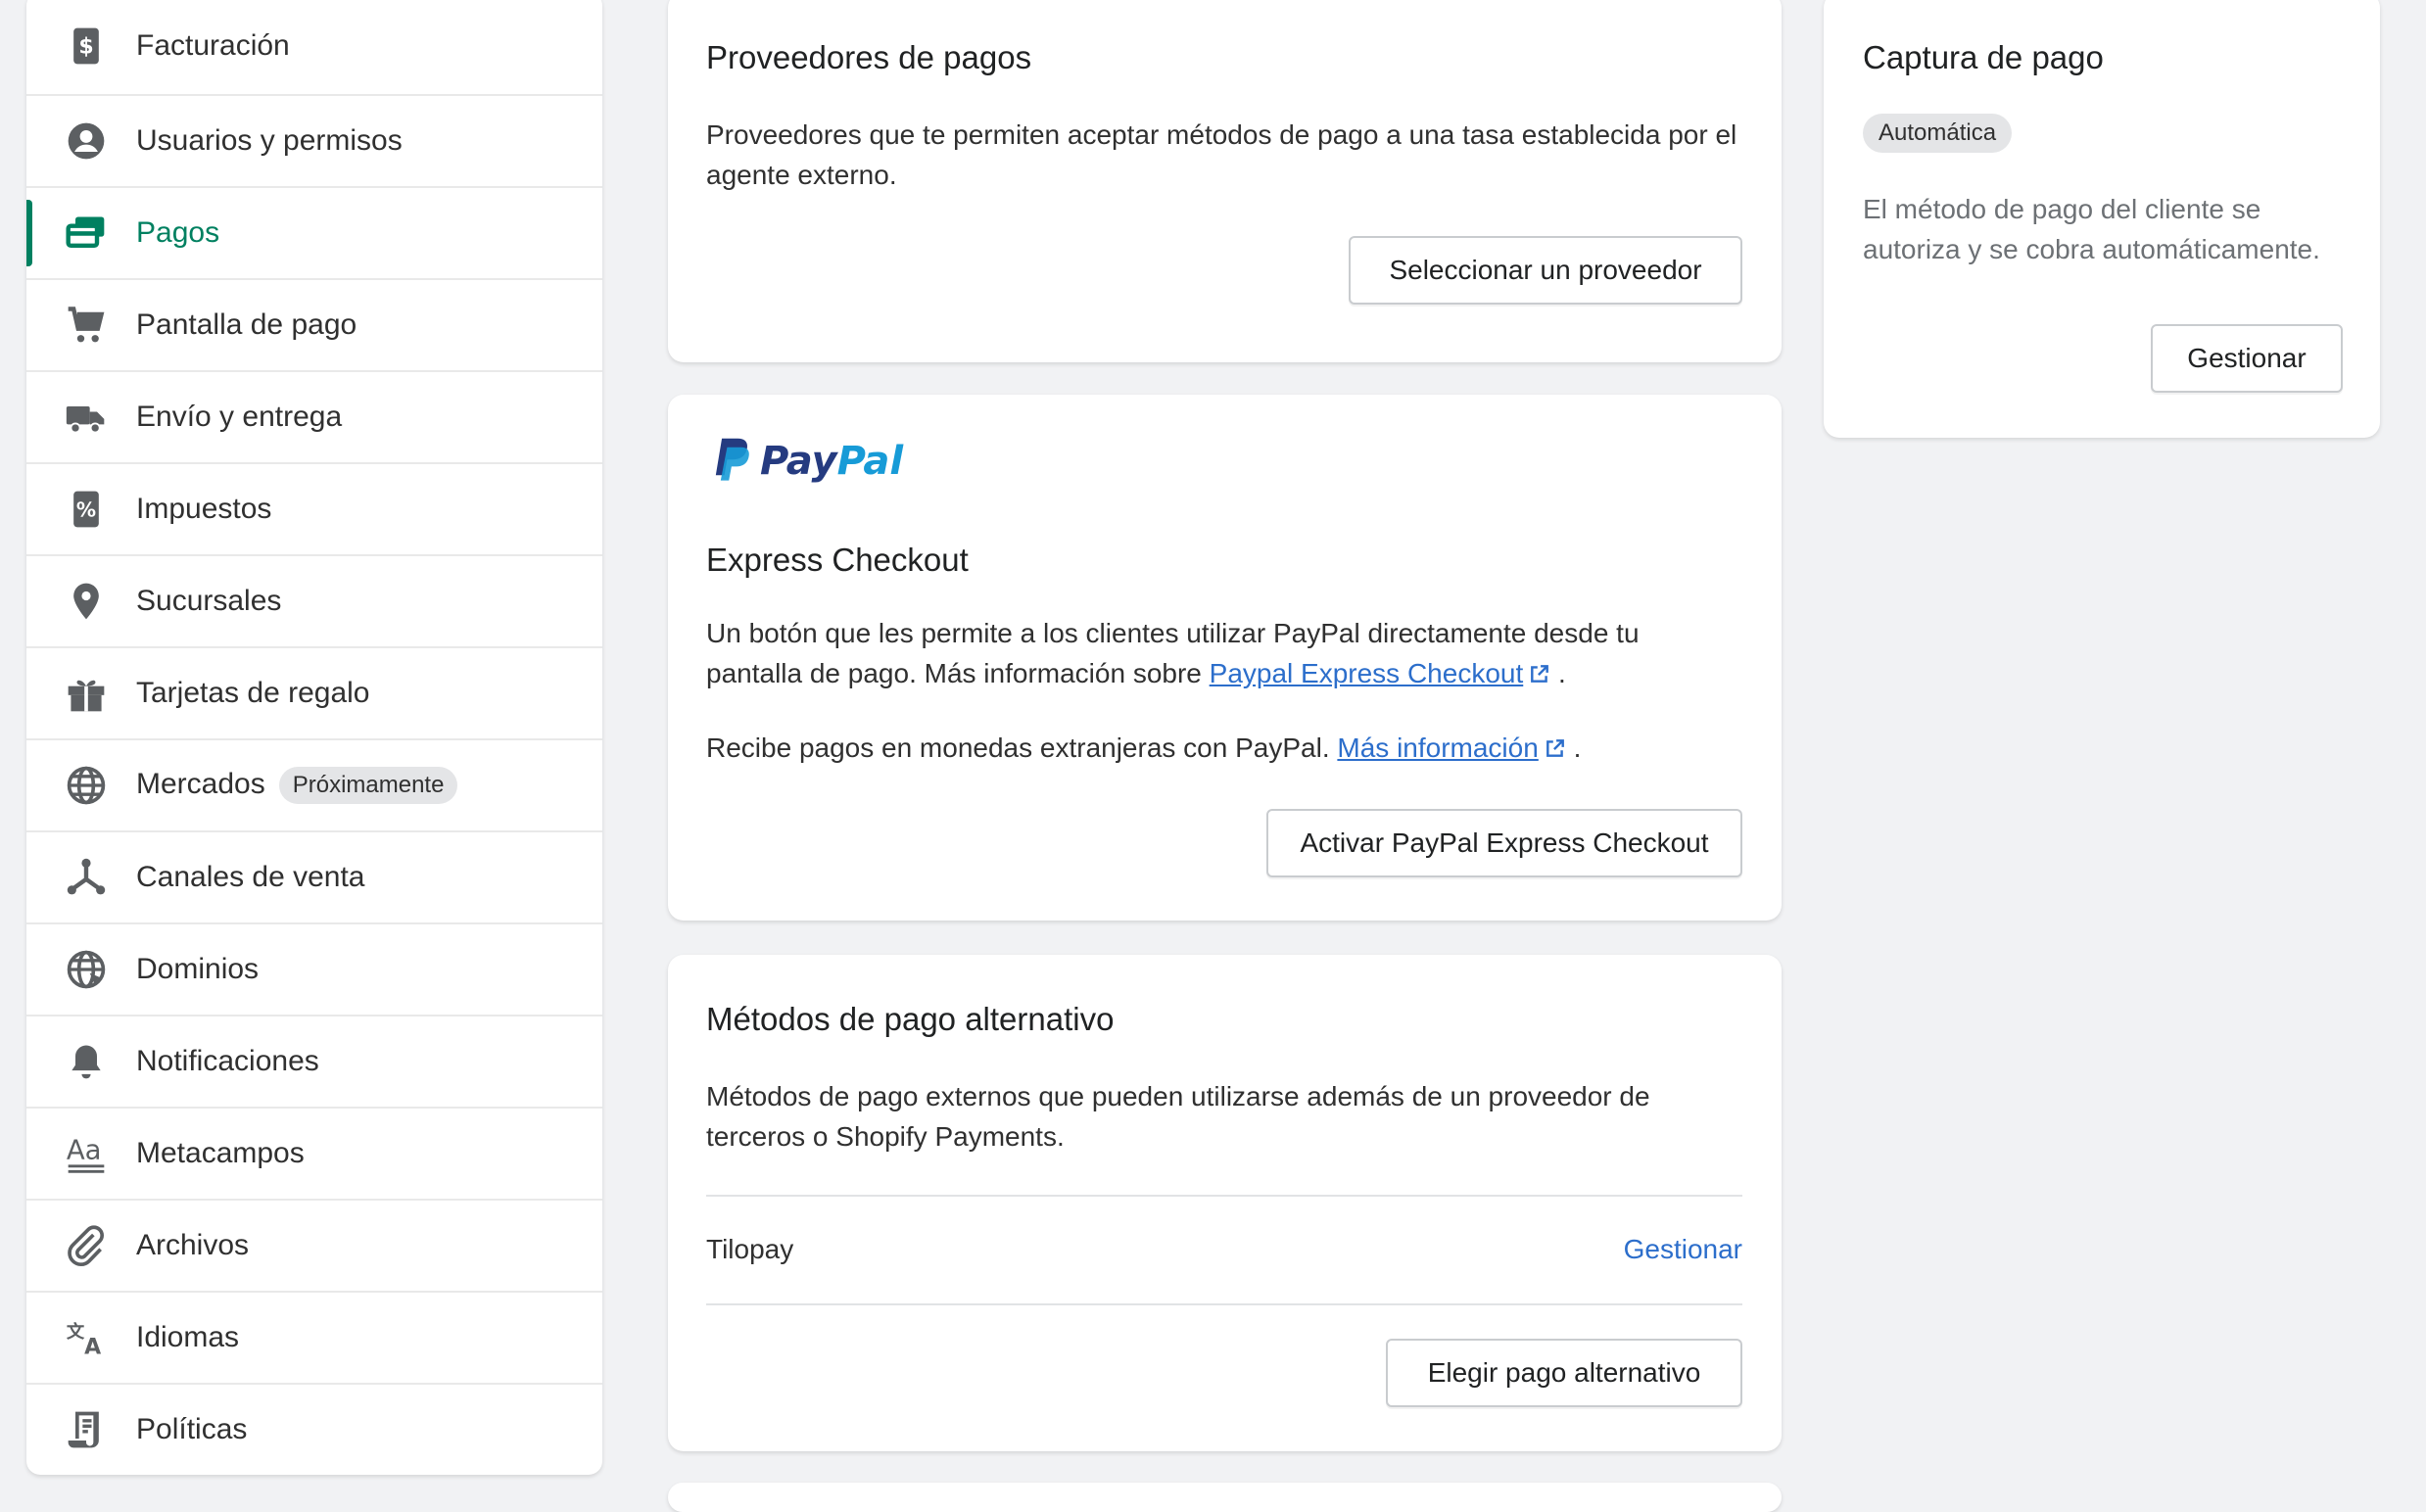  What do you see at coordinates (86, 233) in the screenshot?
I see `payments-icon` at bounding box center [86, 233].